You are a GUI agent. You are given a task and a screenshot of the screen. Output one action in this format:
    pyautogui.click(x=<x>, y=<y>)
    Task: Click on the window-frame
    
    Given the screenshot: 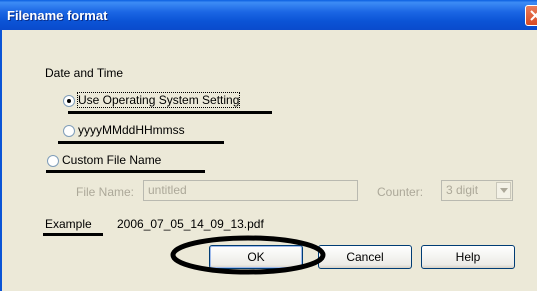 What is the action you would take?
    pyautogui.click(x=1, y=160)
    